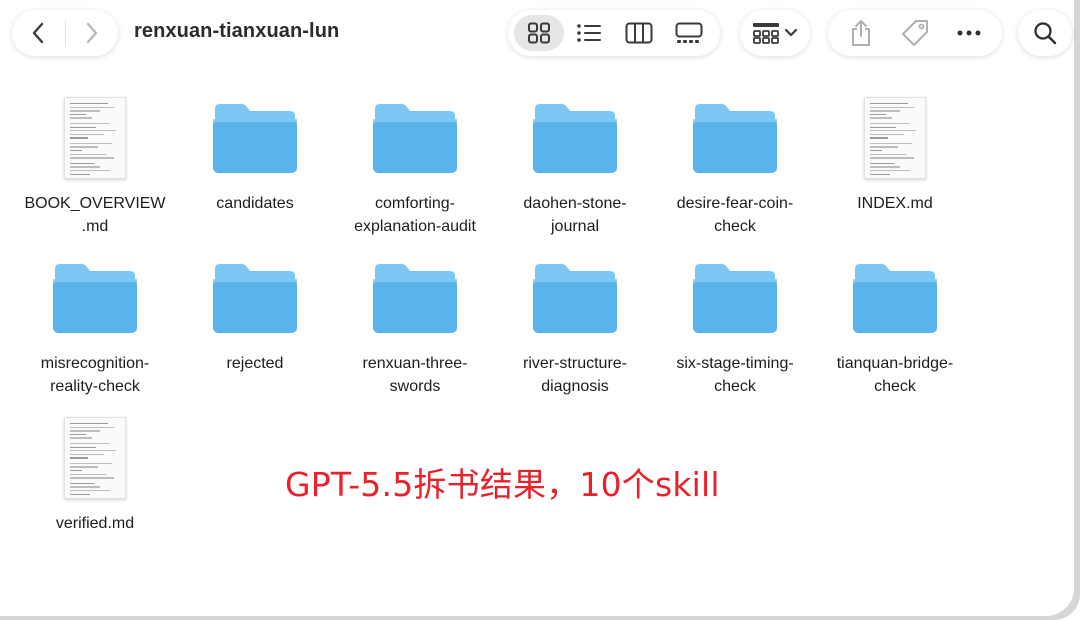 This screenshot has width=1080, height=620. Describe the element at coordinates (415, 375) in the screenshot. I see `file-label: renxuan-three- swords` at that location.